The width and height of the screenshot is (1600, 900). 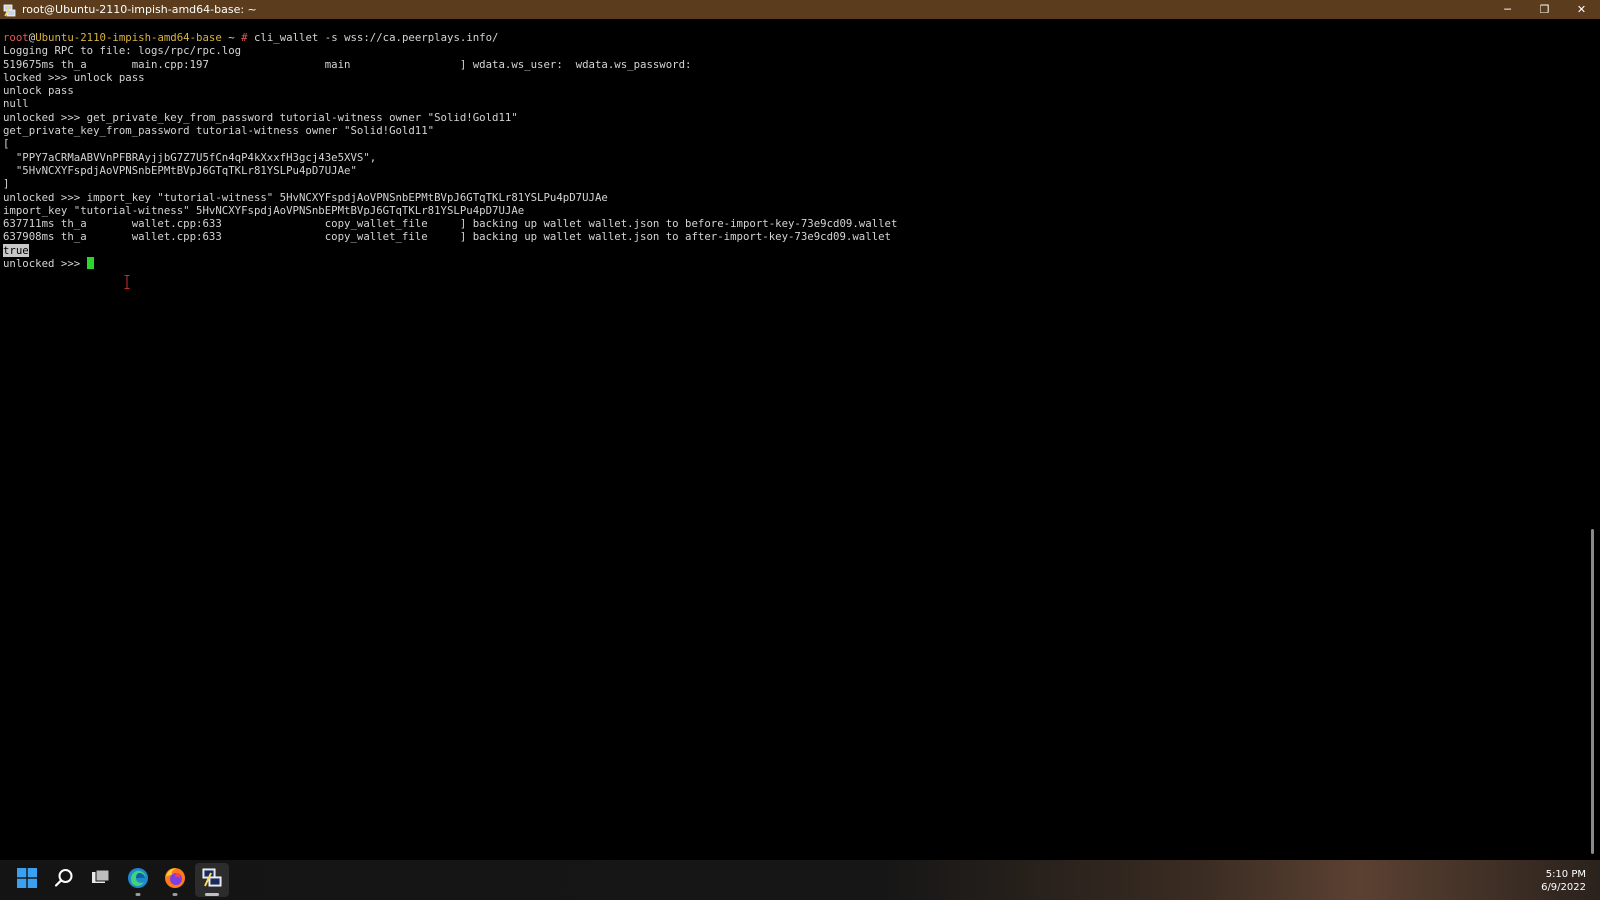 What do you see at coordinates (90, 263) in the screenshot?
I see `text-cursor` at bounding box center [90, 263].